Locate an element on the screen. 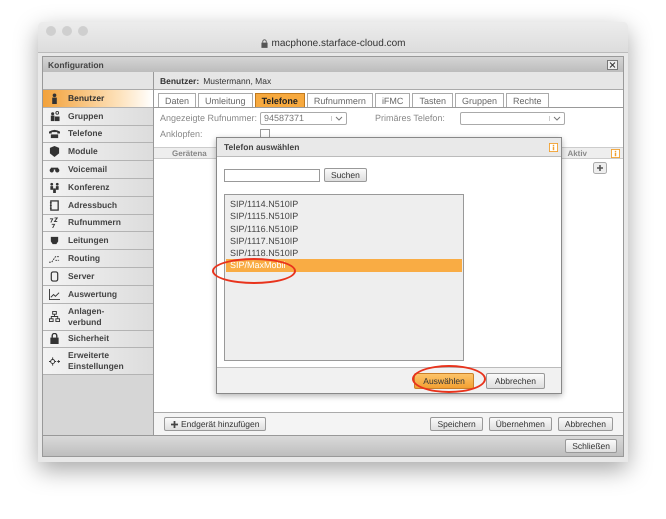 This screenshot has width=666, height=519. sidebar-label: Leitungen is located at coordinates (88, 241).